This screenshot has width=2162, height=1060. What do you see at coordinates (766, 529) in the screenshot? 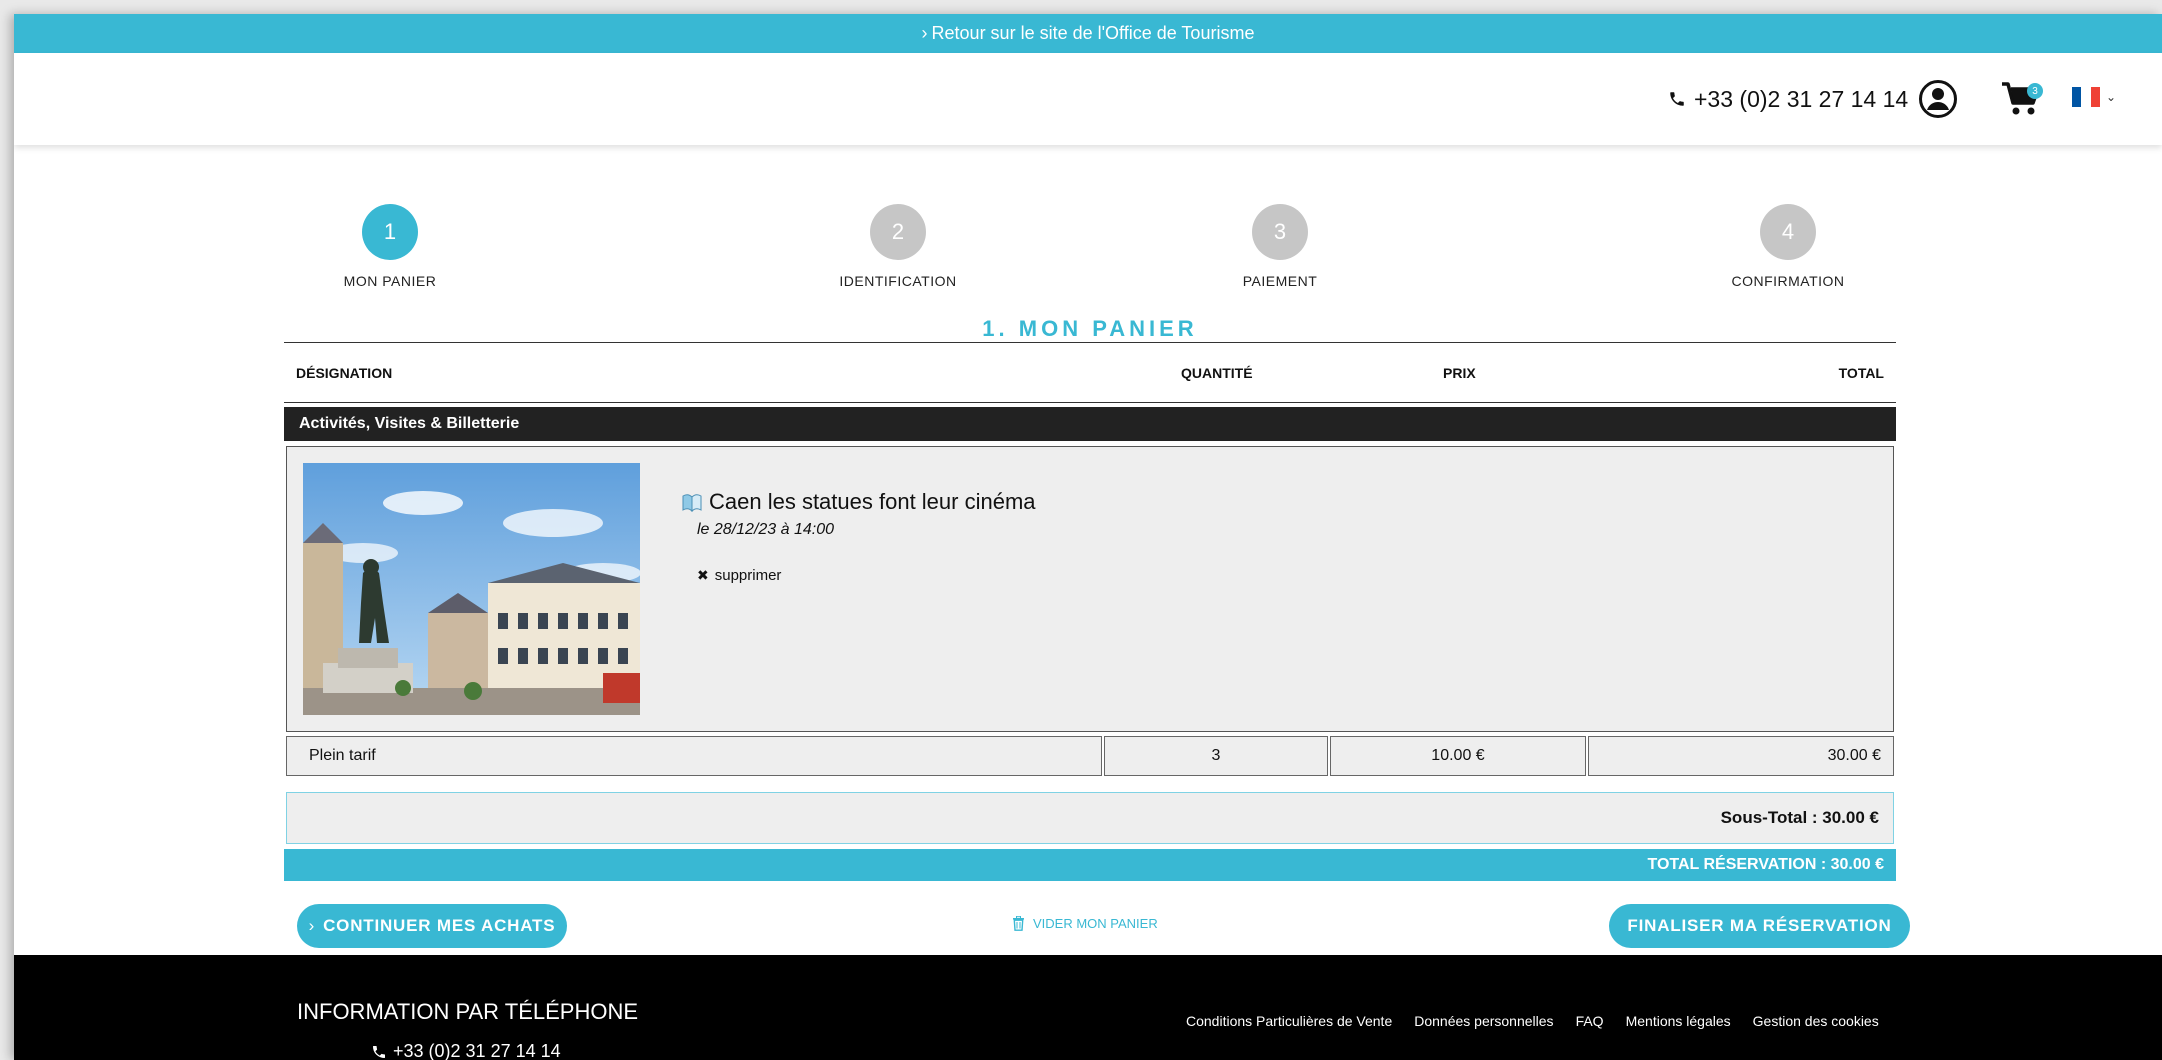
I see `item-date: le 28/12/23 à 14:00` at bounding box center [766, 529].